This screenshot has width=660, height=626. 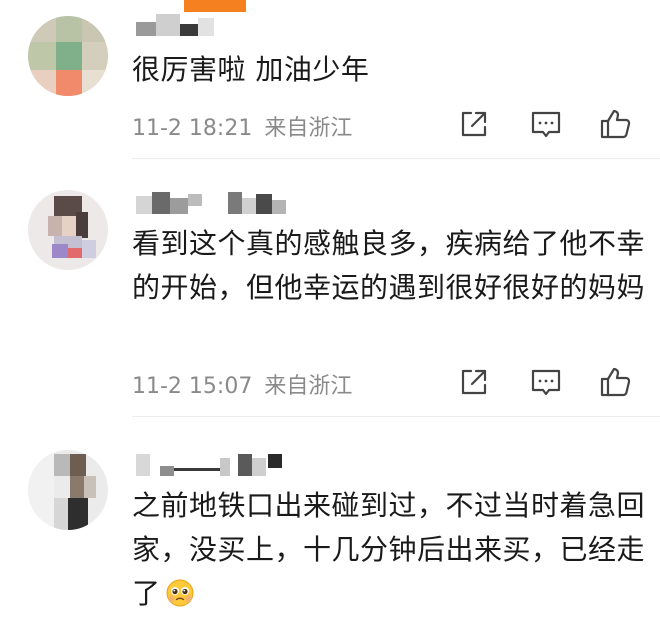 I want to click on comment-meta: 11-2 15:07 来自浙江, so click(x=242, y=384).